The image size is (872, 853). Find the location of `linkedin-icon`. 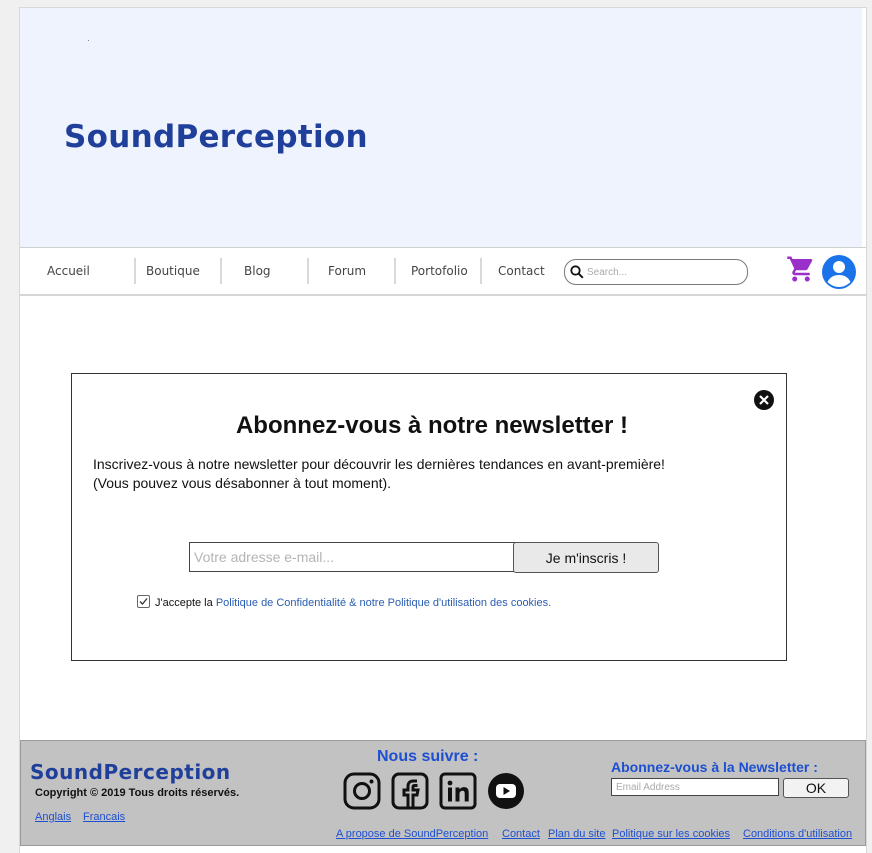

linkedin-icon is located at coordinates (458, 791).